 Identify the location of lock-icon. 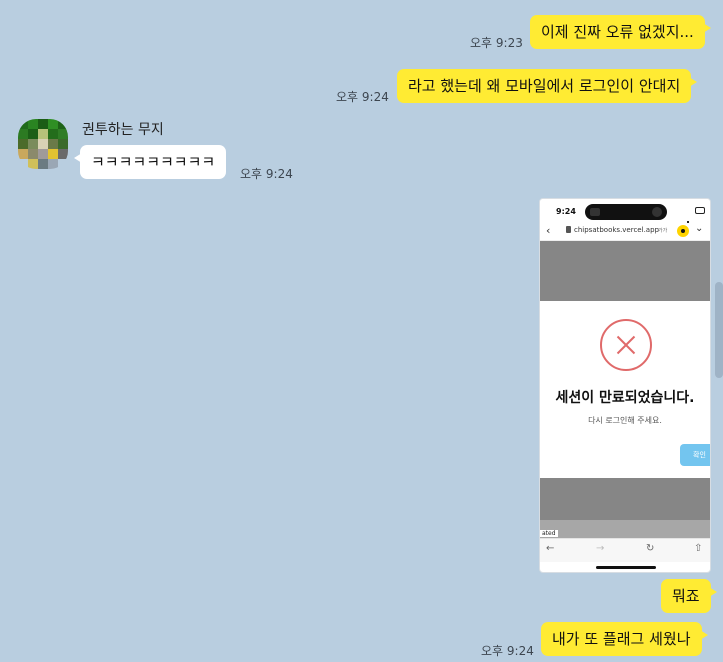
(568, 229).